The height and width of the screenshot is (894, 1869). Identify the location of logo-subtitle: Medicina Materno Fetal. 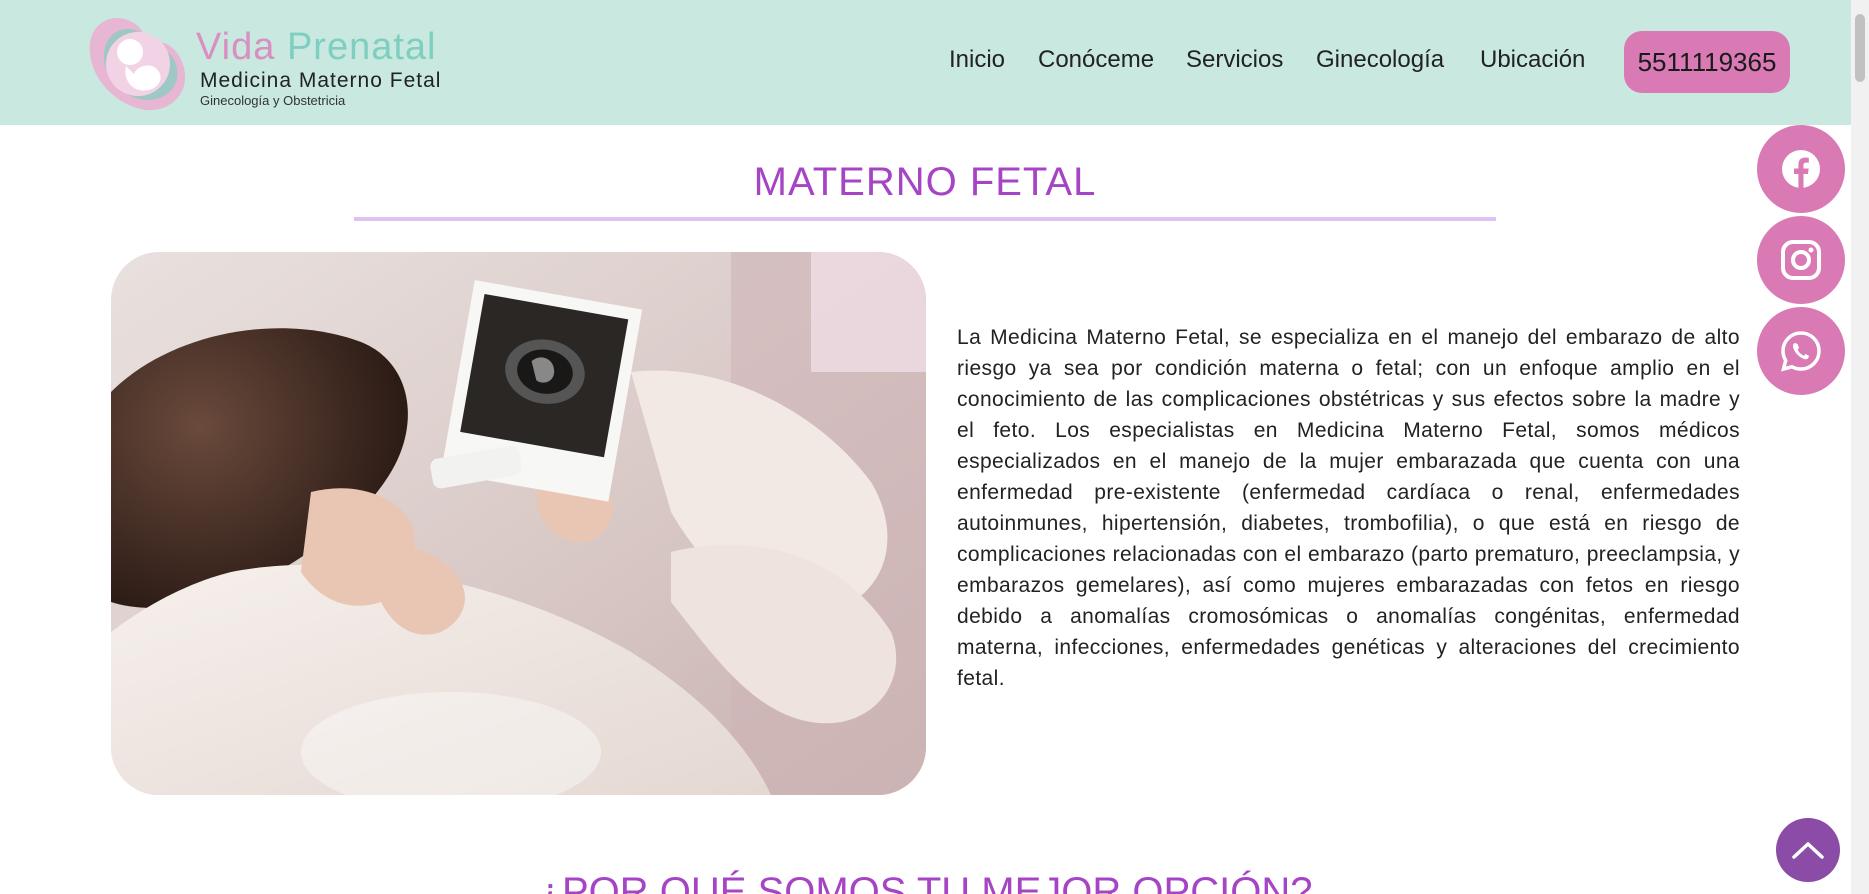
(321, 80).